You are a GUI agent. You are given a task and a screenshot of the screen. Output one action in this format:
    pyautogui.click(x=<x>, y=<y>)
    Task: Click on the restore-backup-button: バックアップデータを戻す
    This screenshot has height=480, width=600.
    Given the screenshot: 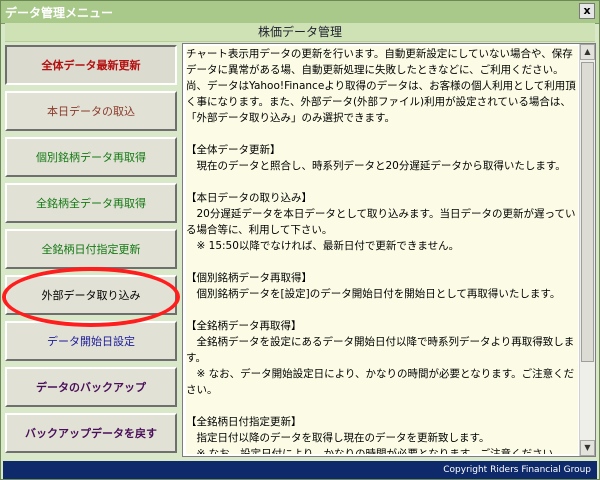 What is the action you would take?
    pyautogui.click(x=91, y=433)
    